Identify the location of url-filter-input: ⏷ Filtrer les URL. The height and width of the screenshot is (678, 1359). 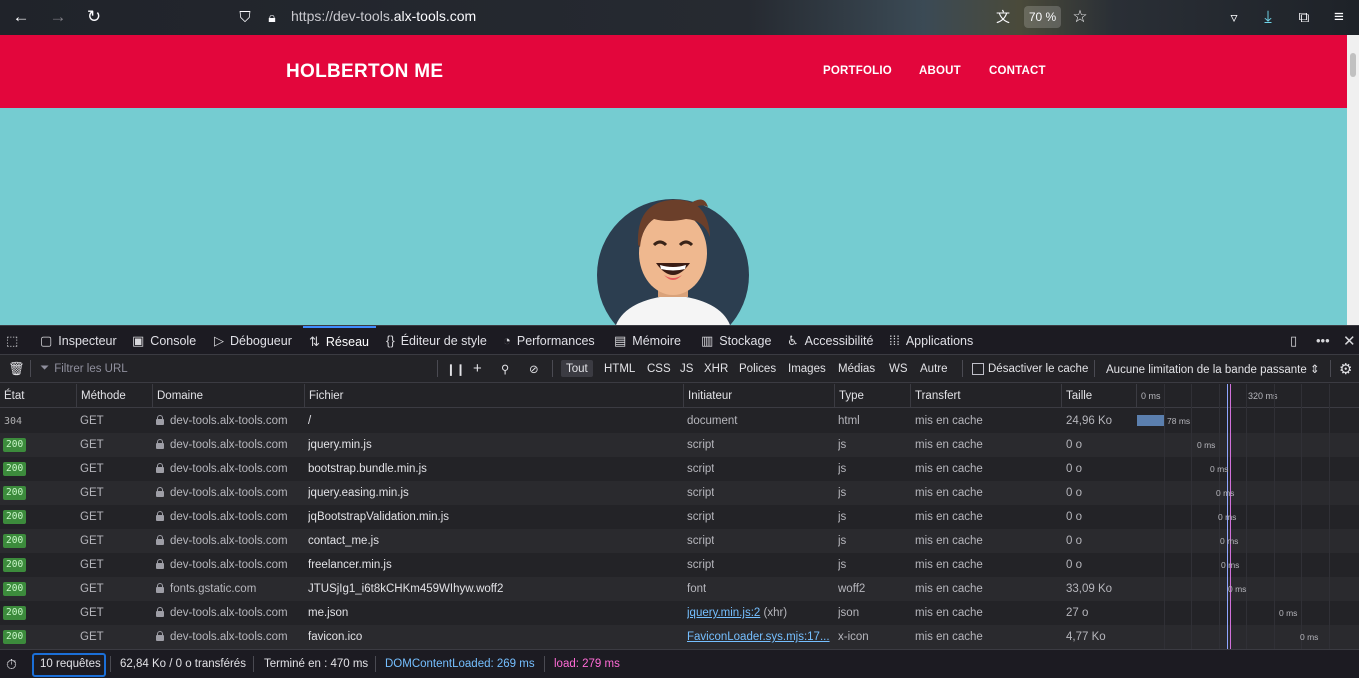
(235, 368).